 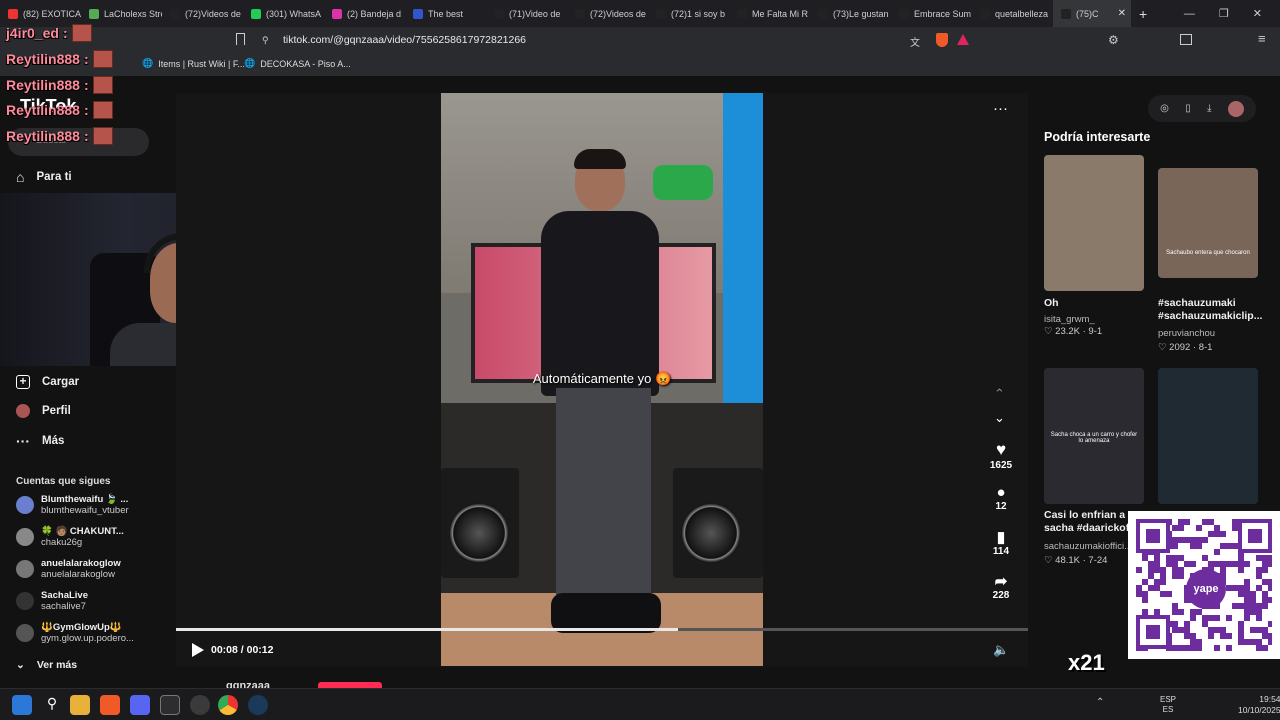 I want to click on following-item: Blumthewaifu 🍃 ... blumthewaifu_vtuber, so click(x=72, y=505).